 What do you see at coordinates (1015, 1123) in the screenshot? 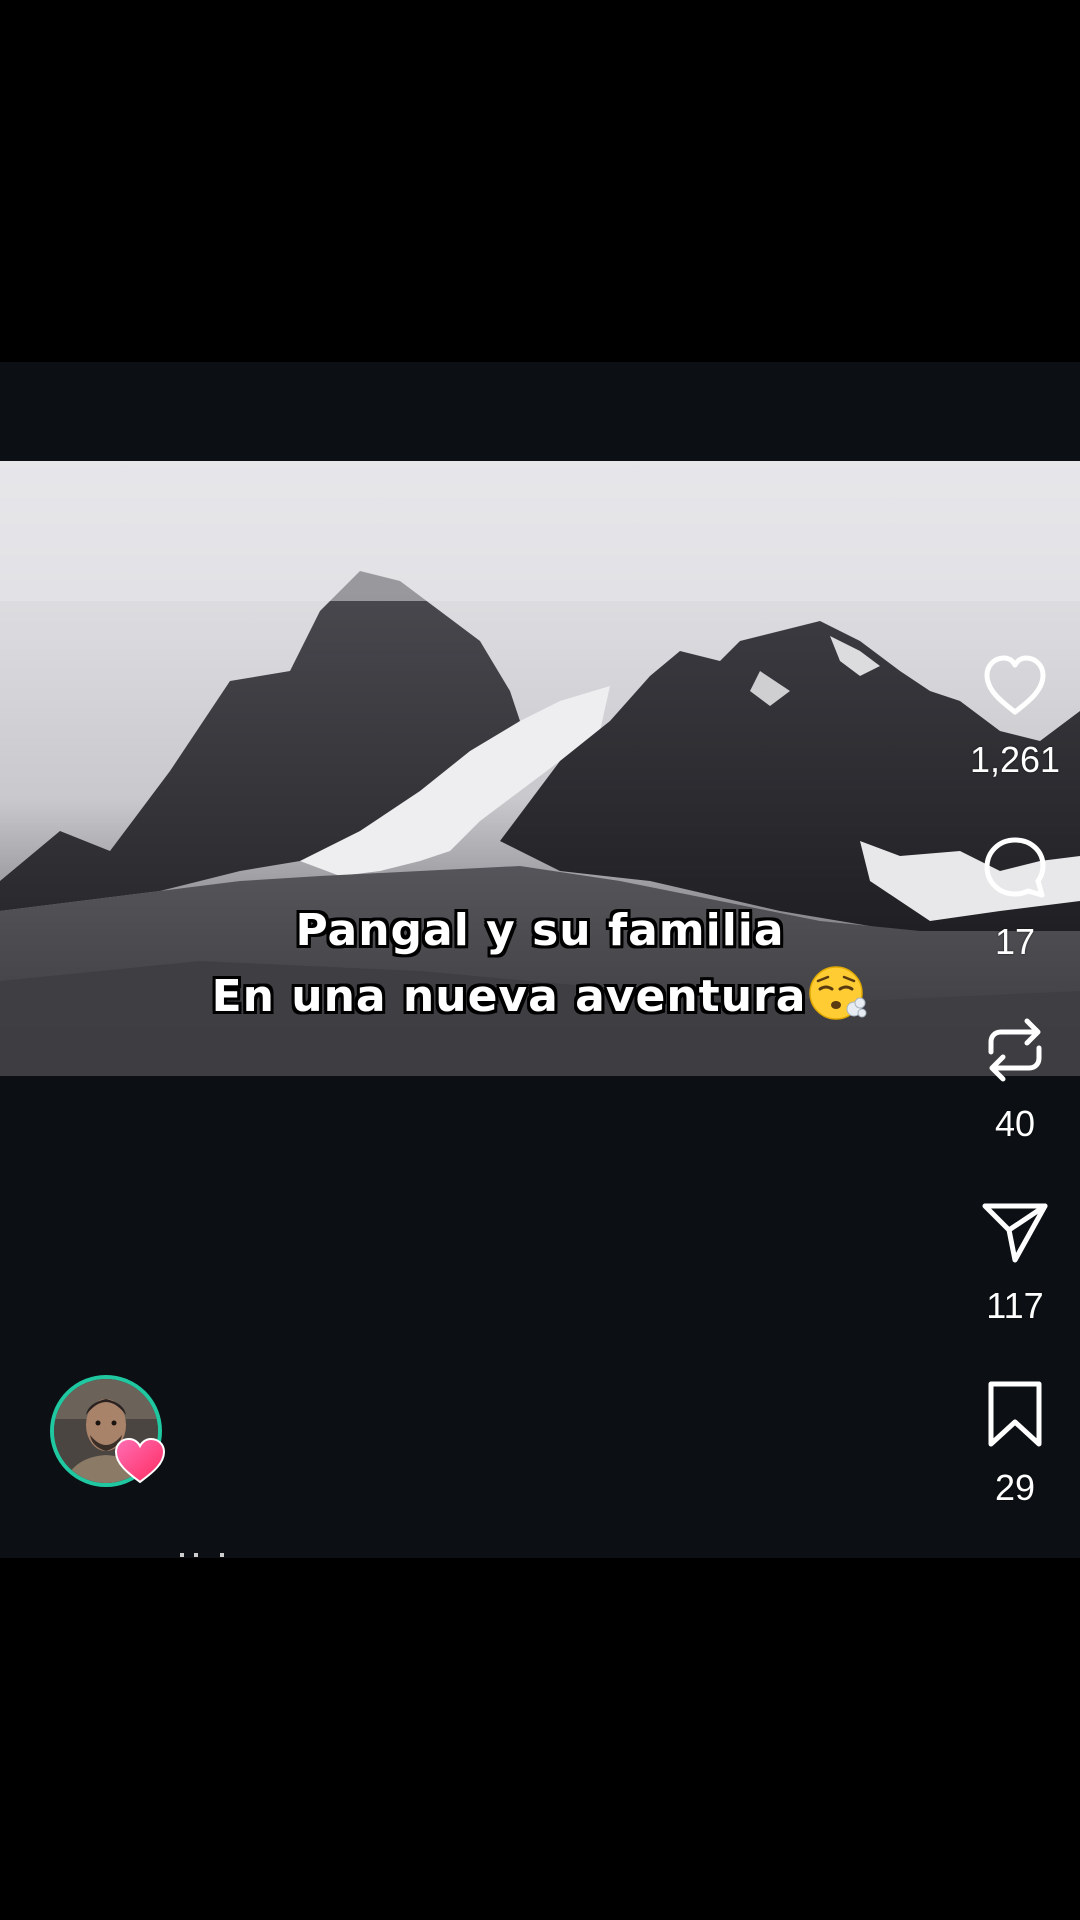
I see `repost-count: 40` at bounding box center [1015, 1123].